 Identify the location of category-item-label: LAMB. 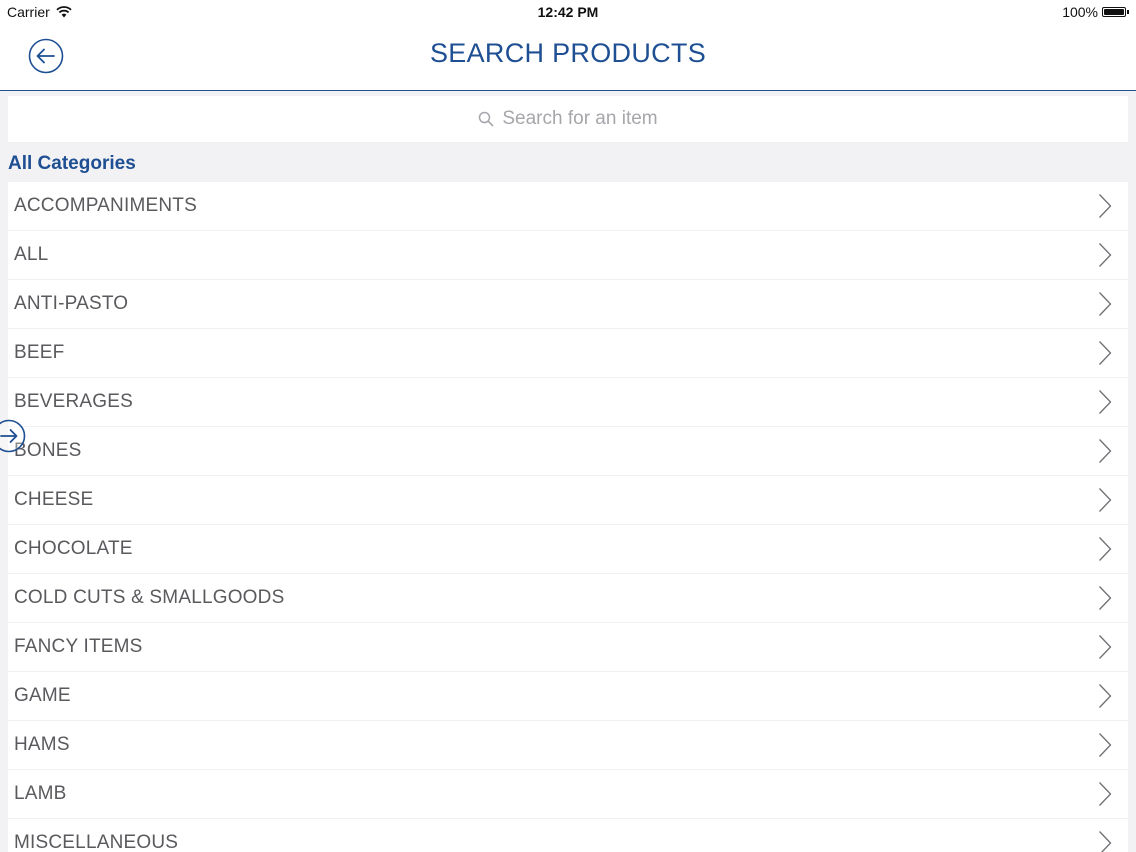
(40, 793).